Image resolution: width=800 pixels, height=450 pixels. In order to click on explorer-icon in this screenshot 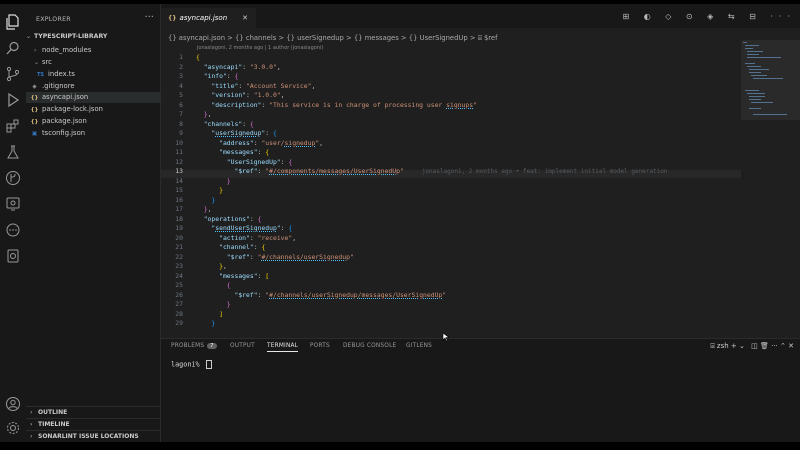, I will do `click(13, 22)`.